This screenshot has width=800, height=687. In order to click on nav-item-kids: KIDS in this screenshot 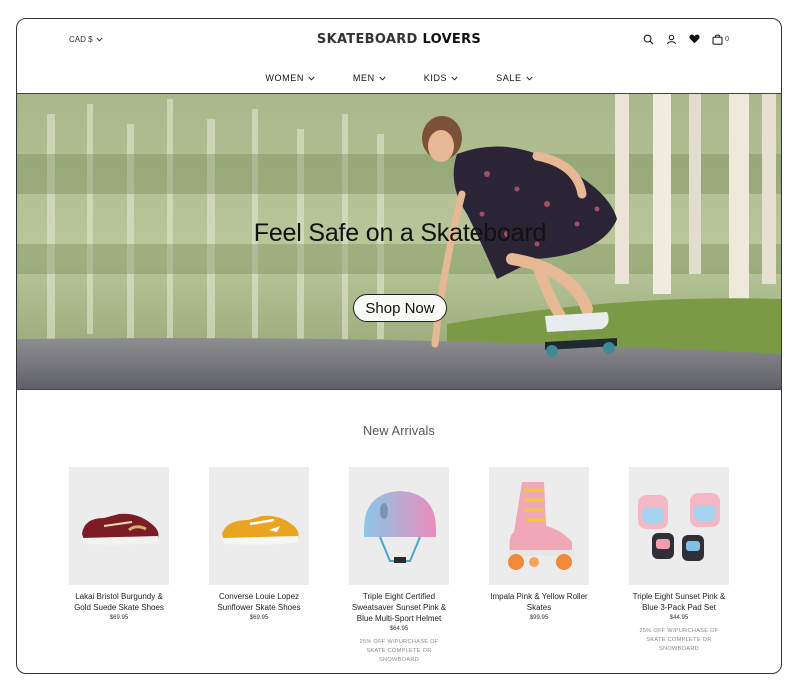, I will do `click(441, 78)`.